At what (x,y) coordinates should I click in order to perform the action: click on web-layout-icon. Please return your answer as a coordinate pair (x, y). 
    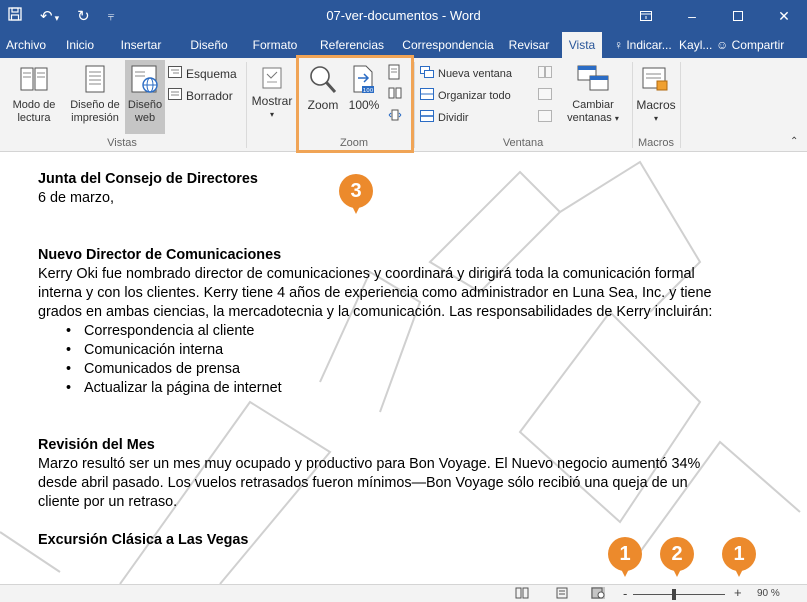
    Looking at the image, I should click on (145, 80).